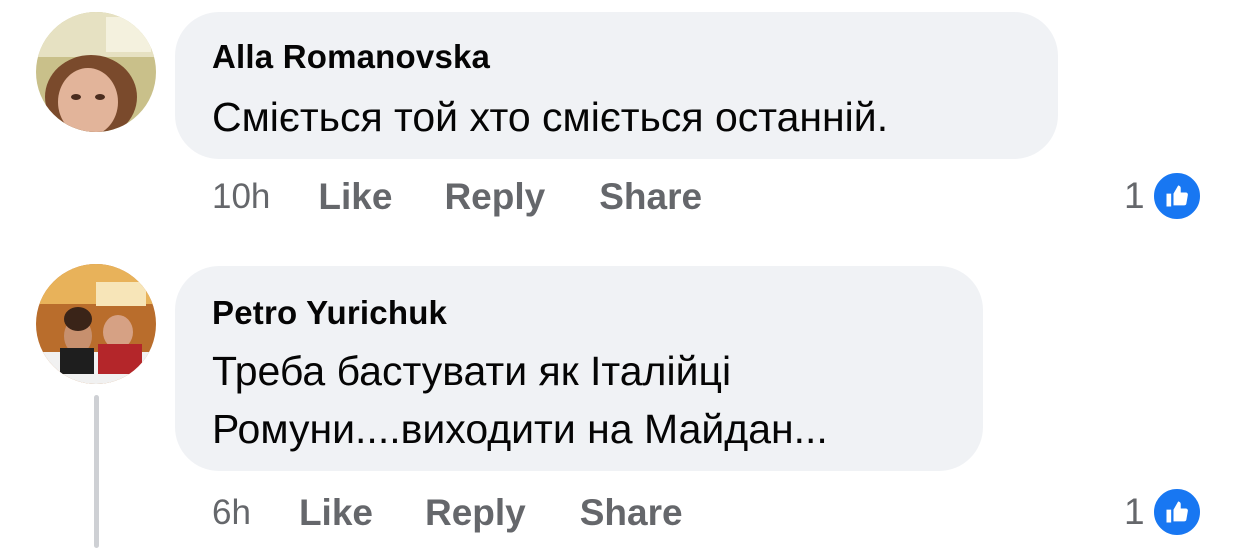  Describe the element at coordinates (550, 117) in the screenshot. I see `comment-text: Сміється той хто сміється останній.` at that location.